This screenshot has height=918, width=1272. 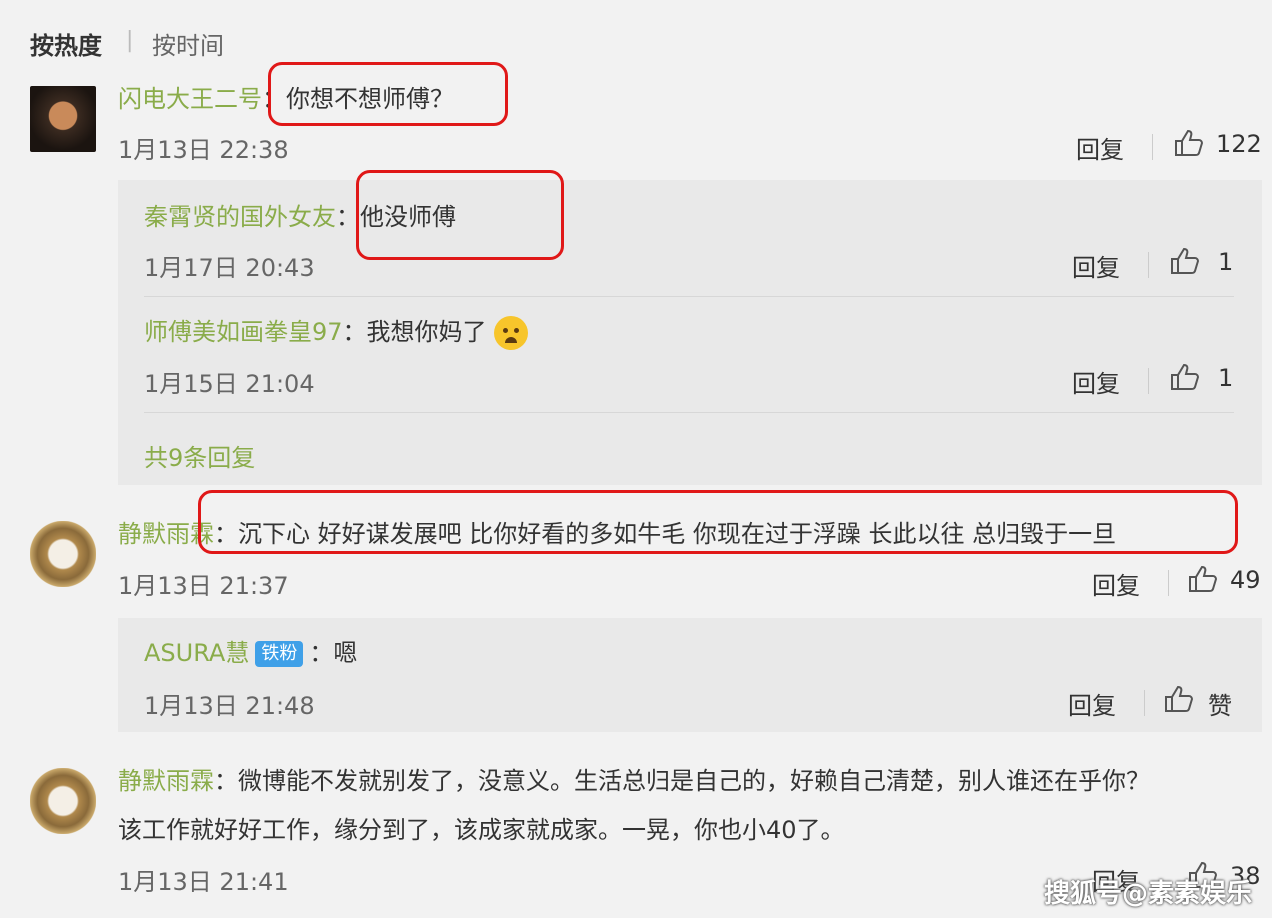 I want to click on like-count: 49, so click(x=1245, y=580).